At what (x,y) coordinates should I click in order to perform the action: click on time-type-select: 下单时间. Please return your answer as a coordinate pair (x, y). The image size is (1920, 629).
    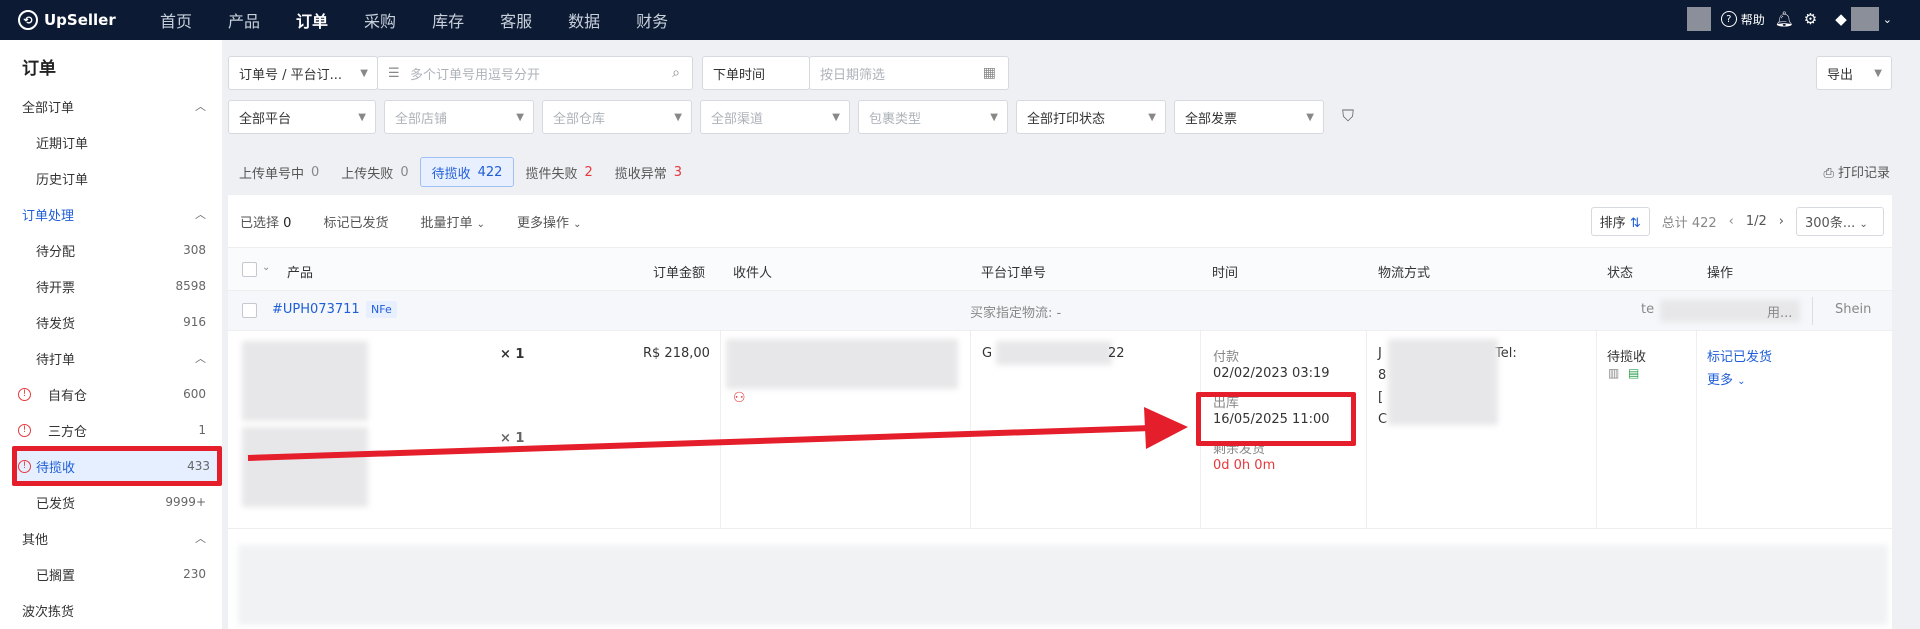
    Looking at the image, I should click on (756, 73).